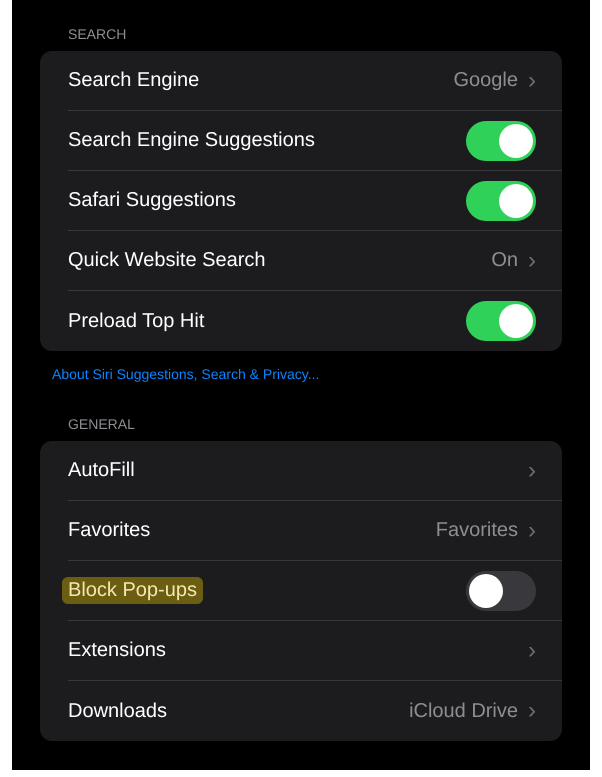  Describe the element at coordinates (477, 530) in the screenshot. I see `setting-value: Favorites` at that location.